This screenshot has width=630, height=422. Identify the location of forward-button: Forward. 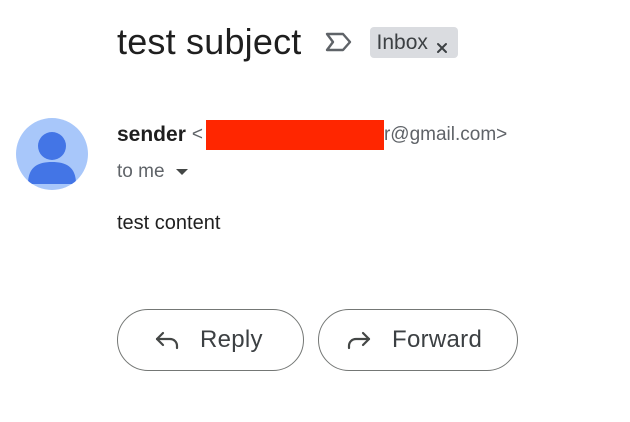
(418, 340).